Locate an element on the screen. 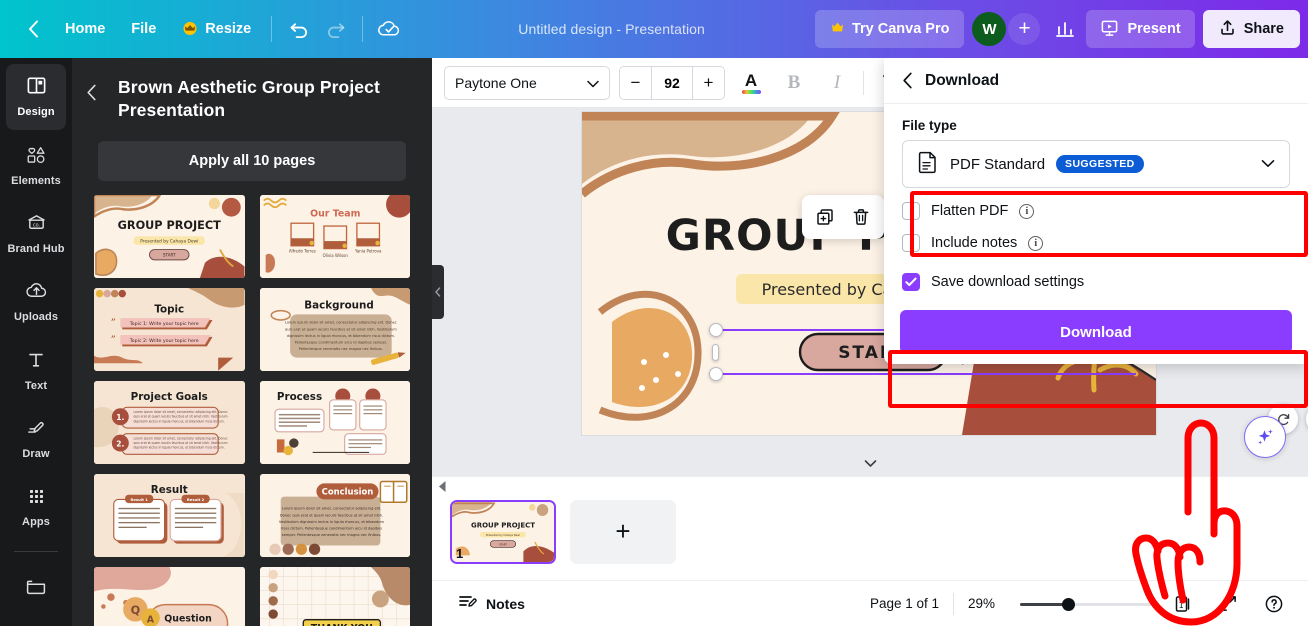  svg-text: Yania Petrova is located at coordinates (367, 250).